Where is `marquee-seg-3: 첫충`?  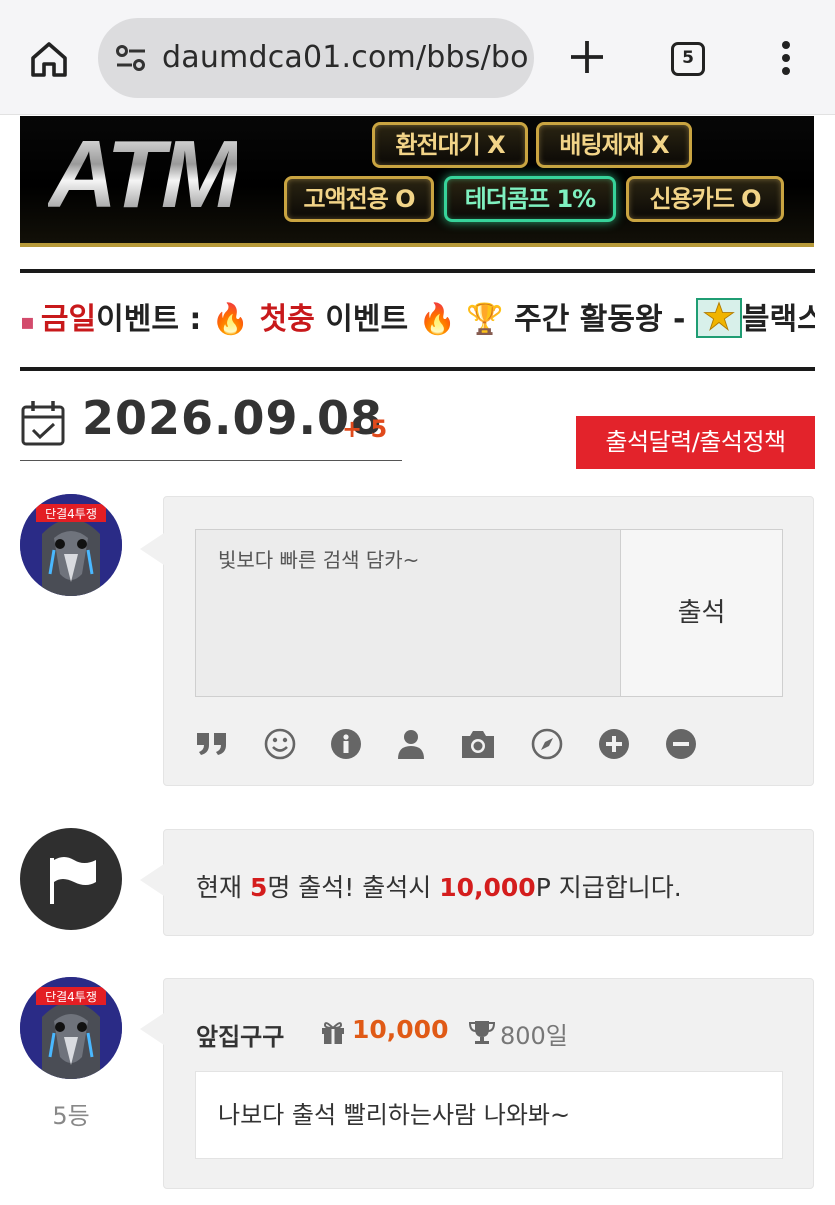
marquee-seg-3: 첫충 is located at coordinates (282, 319).